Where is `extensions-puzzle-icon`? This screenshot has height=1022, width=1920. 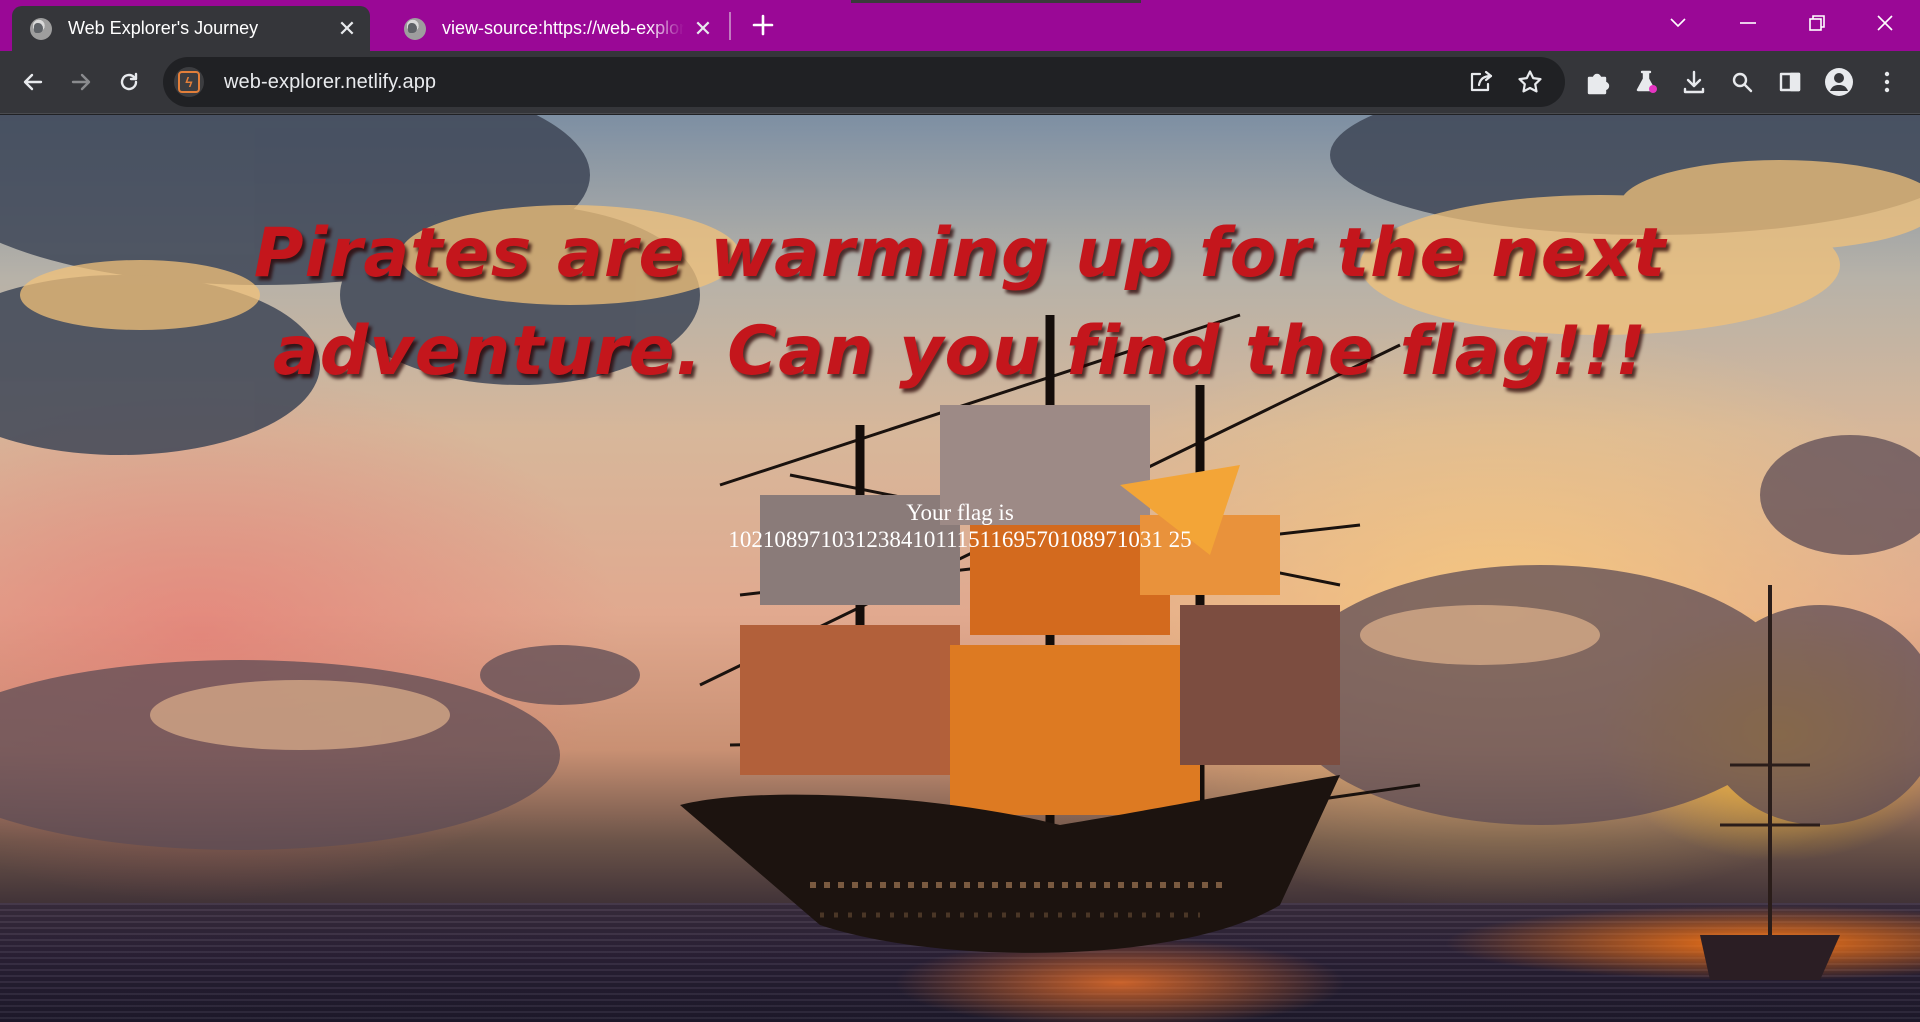 extensions-puzzle-icon is located at coordinates (1598, 84).